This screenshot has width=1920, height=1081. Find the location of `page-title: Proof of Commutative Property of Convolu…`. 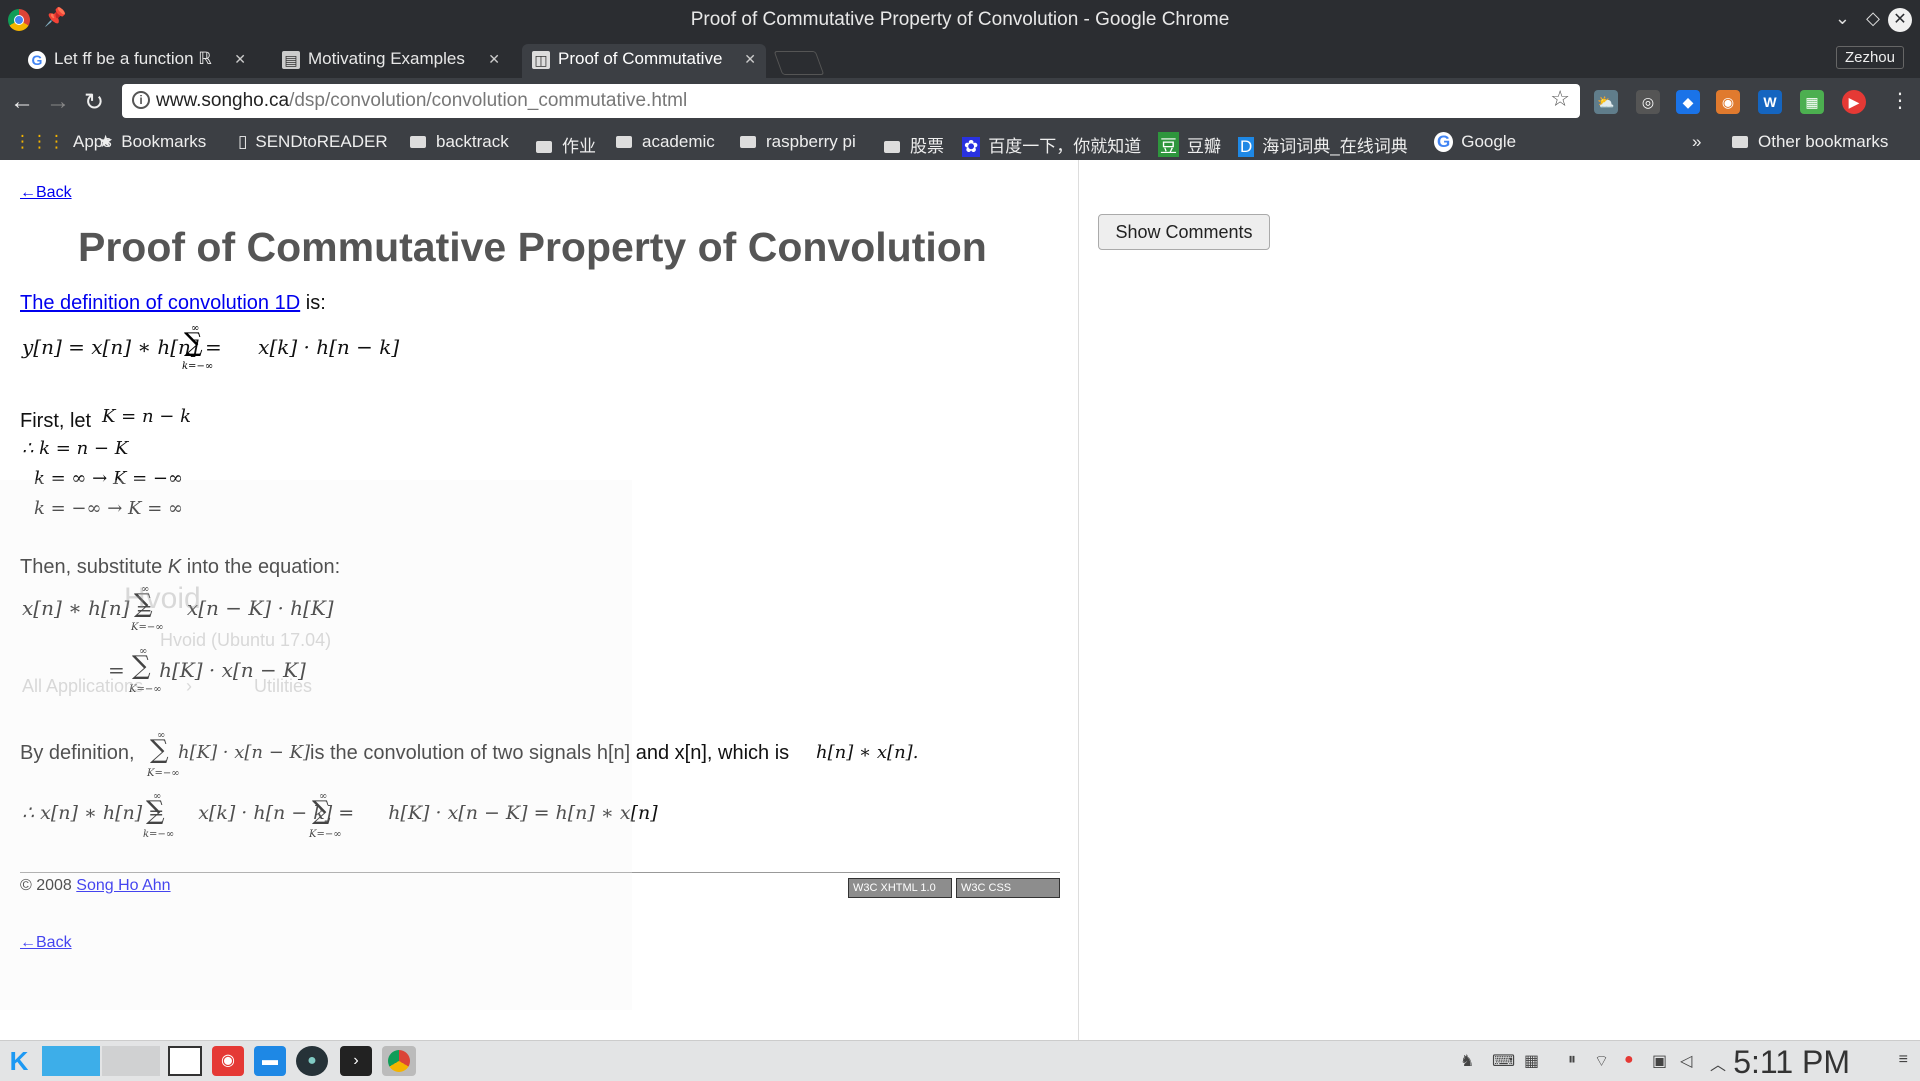

page-title: Proof of Commutative Property of Convolu… is located at coordinates (532, 247).